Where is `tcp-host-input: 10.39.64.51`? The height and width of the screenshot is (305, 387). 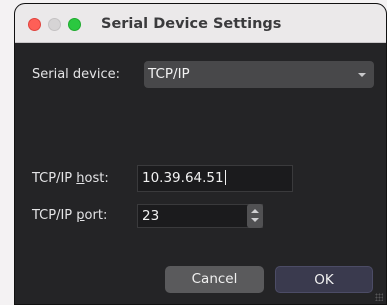
tcp-host-input: 10.39.64.51 is located at coordinates (215, 178).